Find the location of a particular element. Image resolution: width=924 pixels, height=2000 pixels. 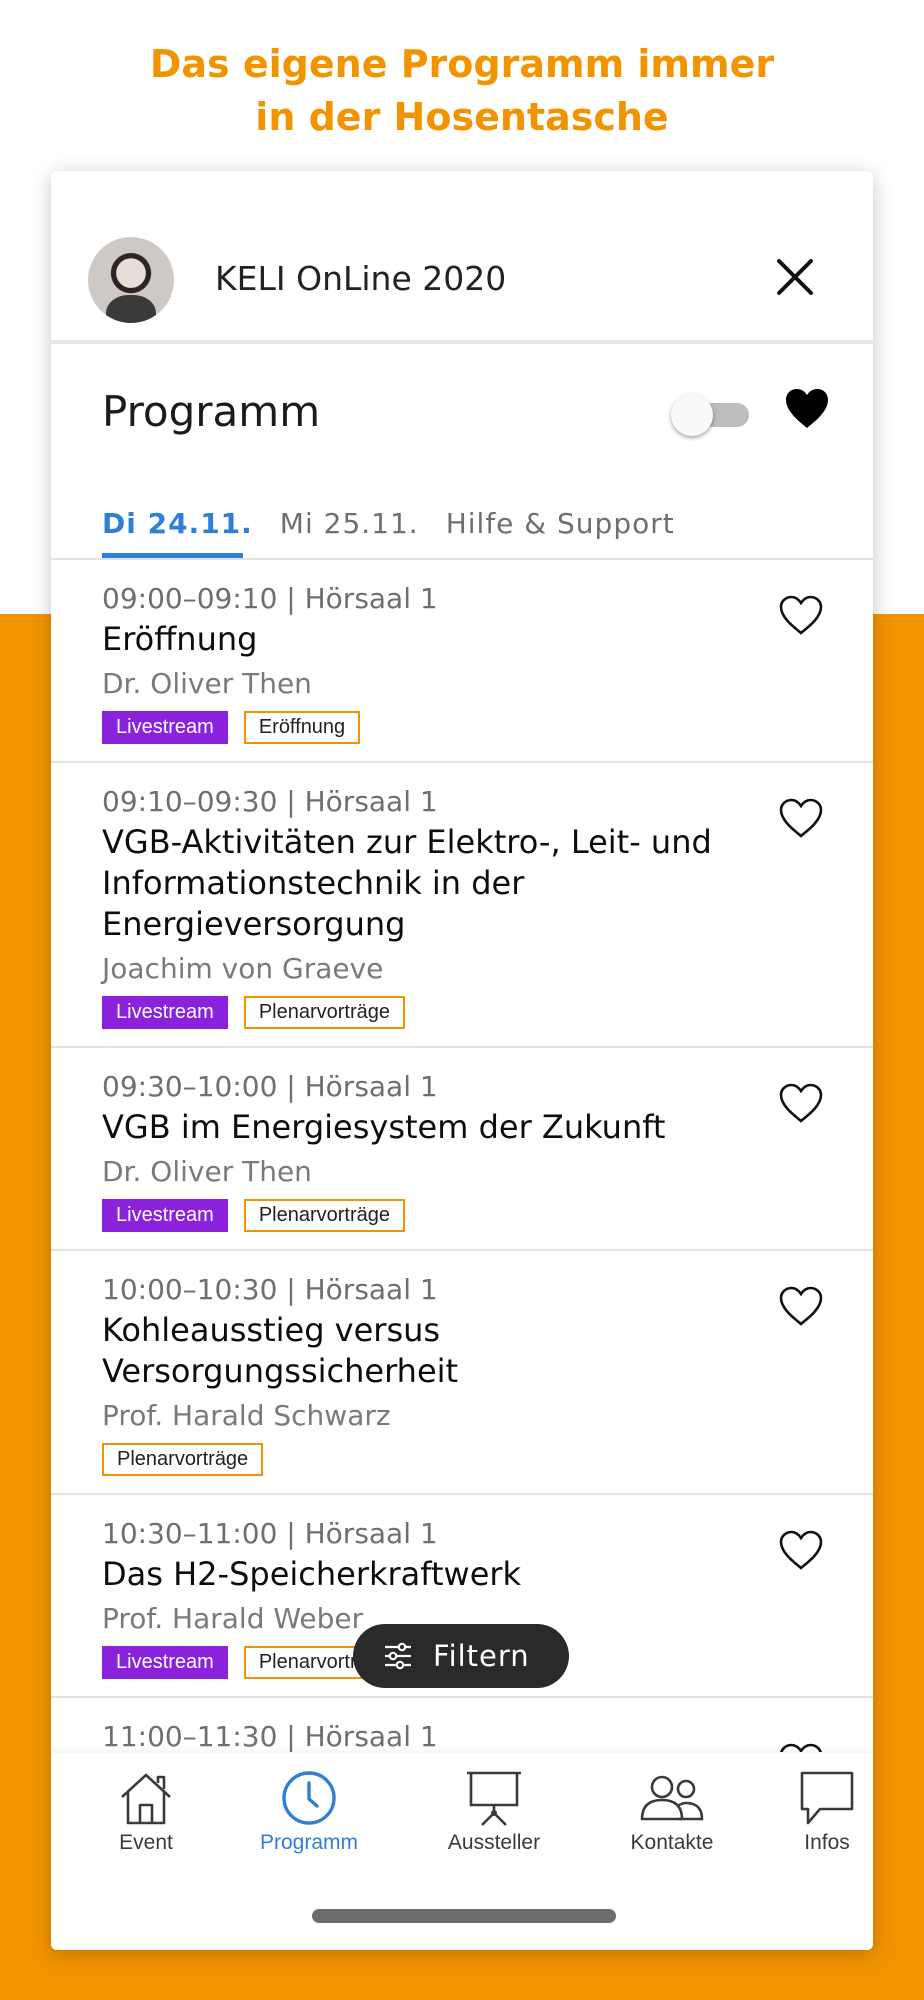

session-speaker: Prof. Harald Schwarz is located at coordinates (246, 1415).